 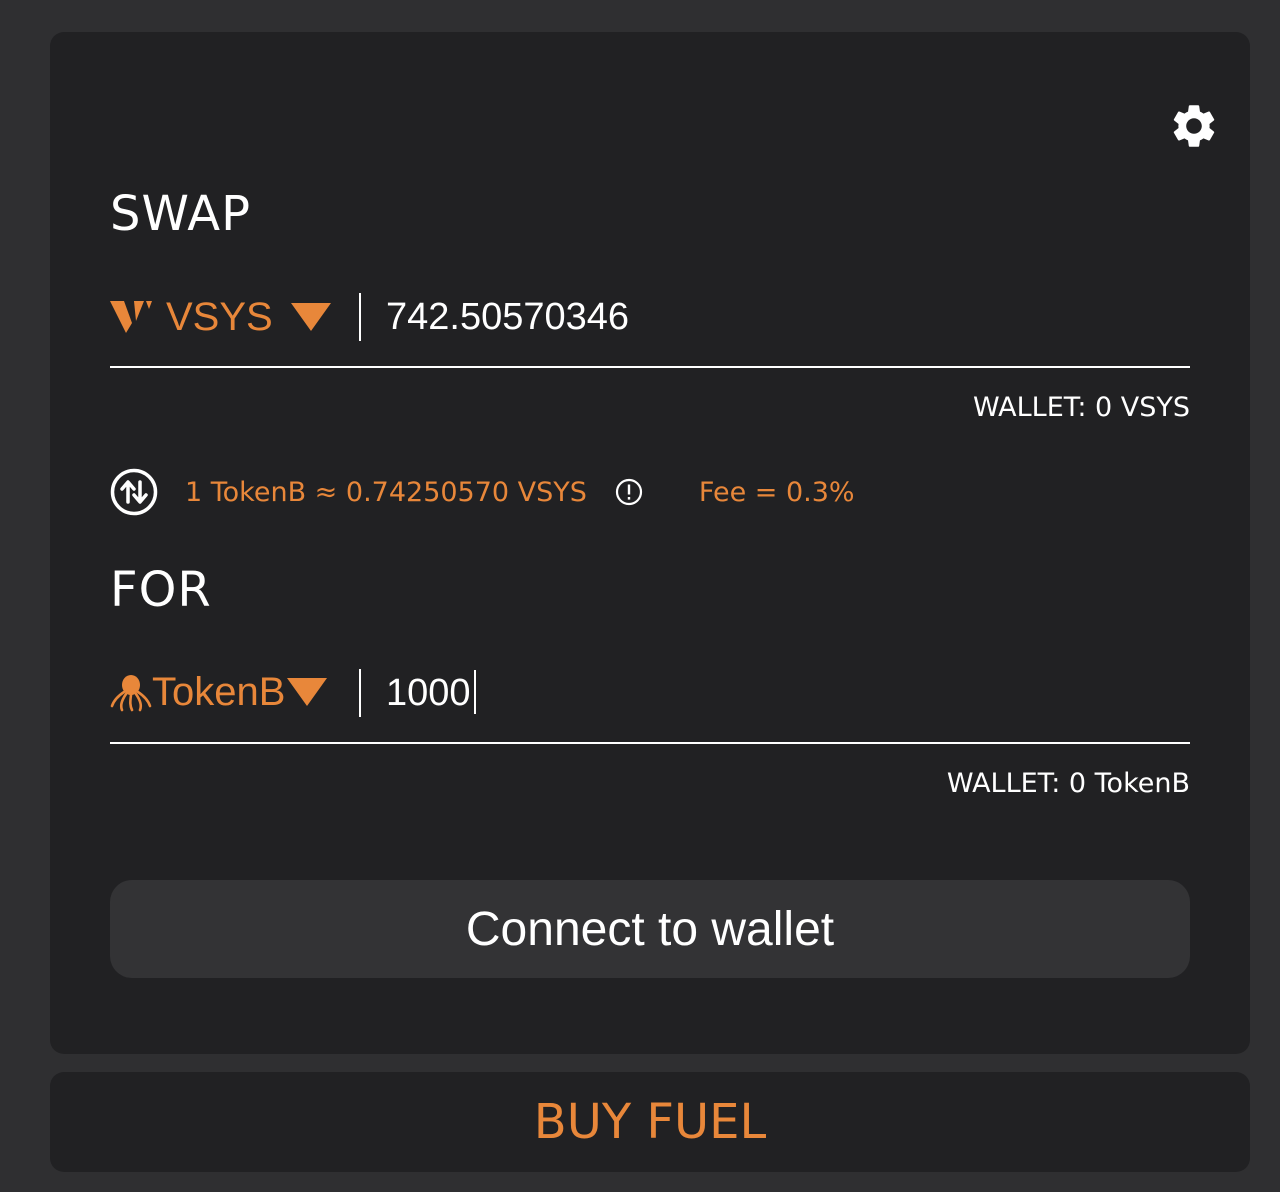 I want to click on for-token-select: TokenB, so click(x=219, y=692).